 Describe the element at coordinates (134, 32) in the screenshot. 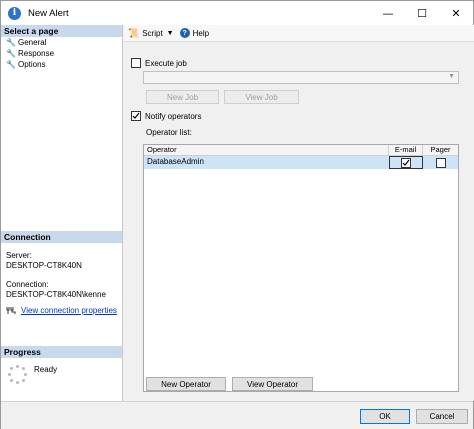

I see `script-icon: 📜` at that location.